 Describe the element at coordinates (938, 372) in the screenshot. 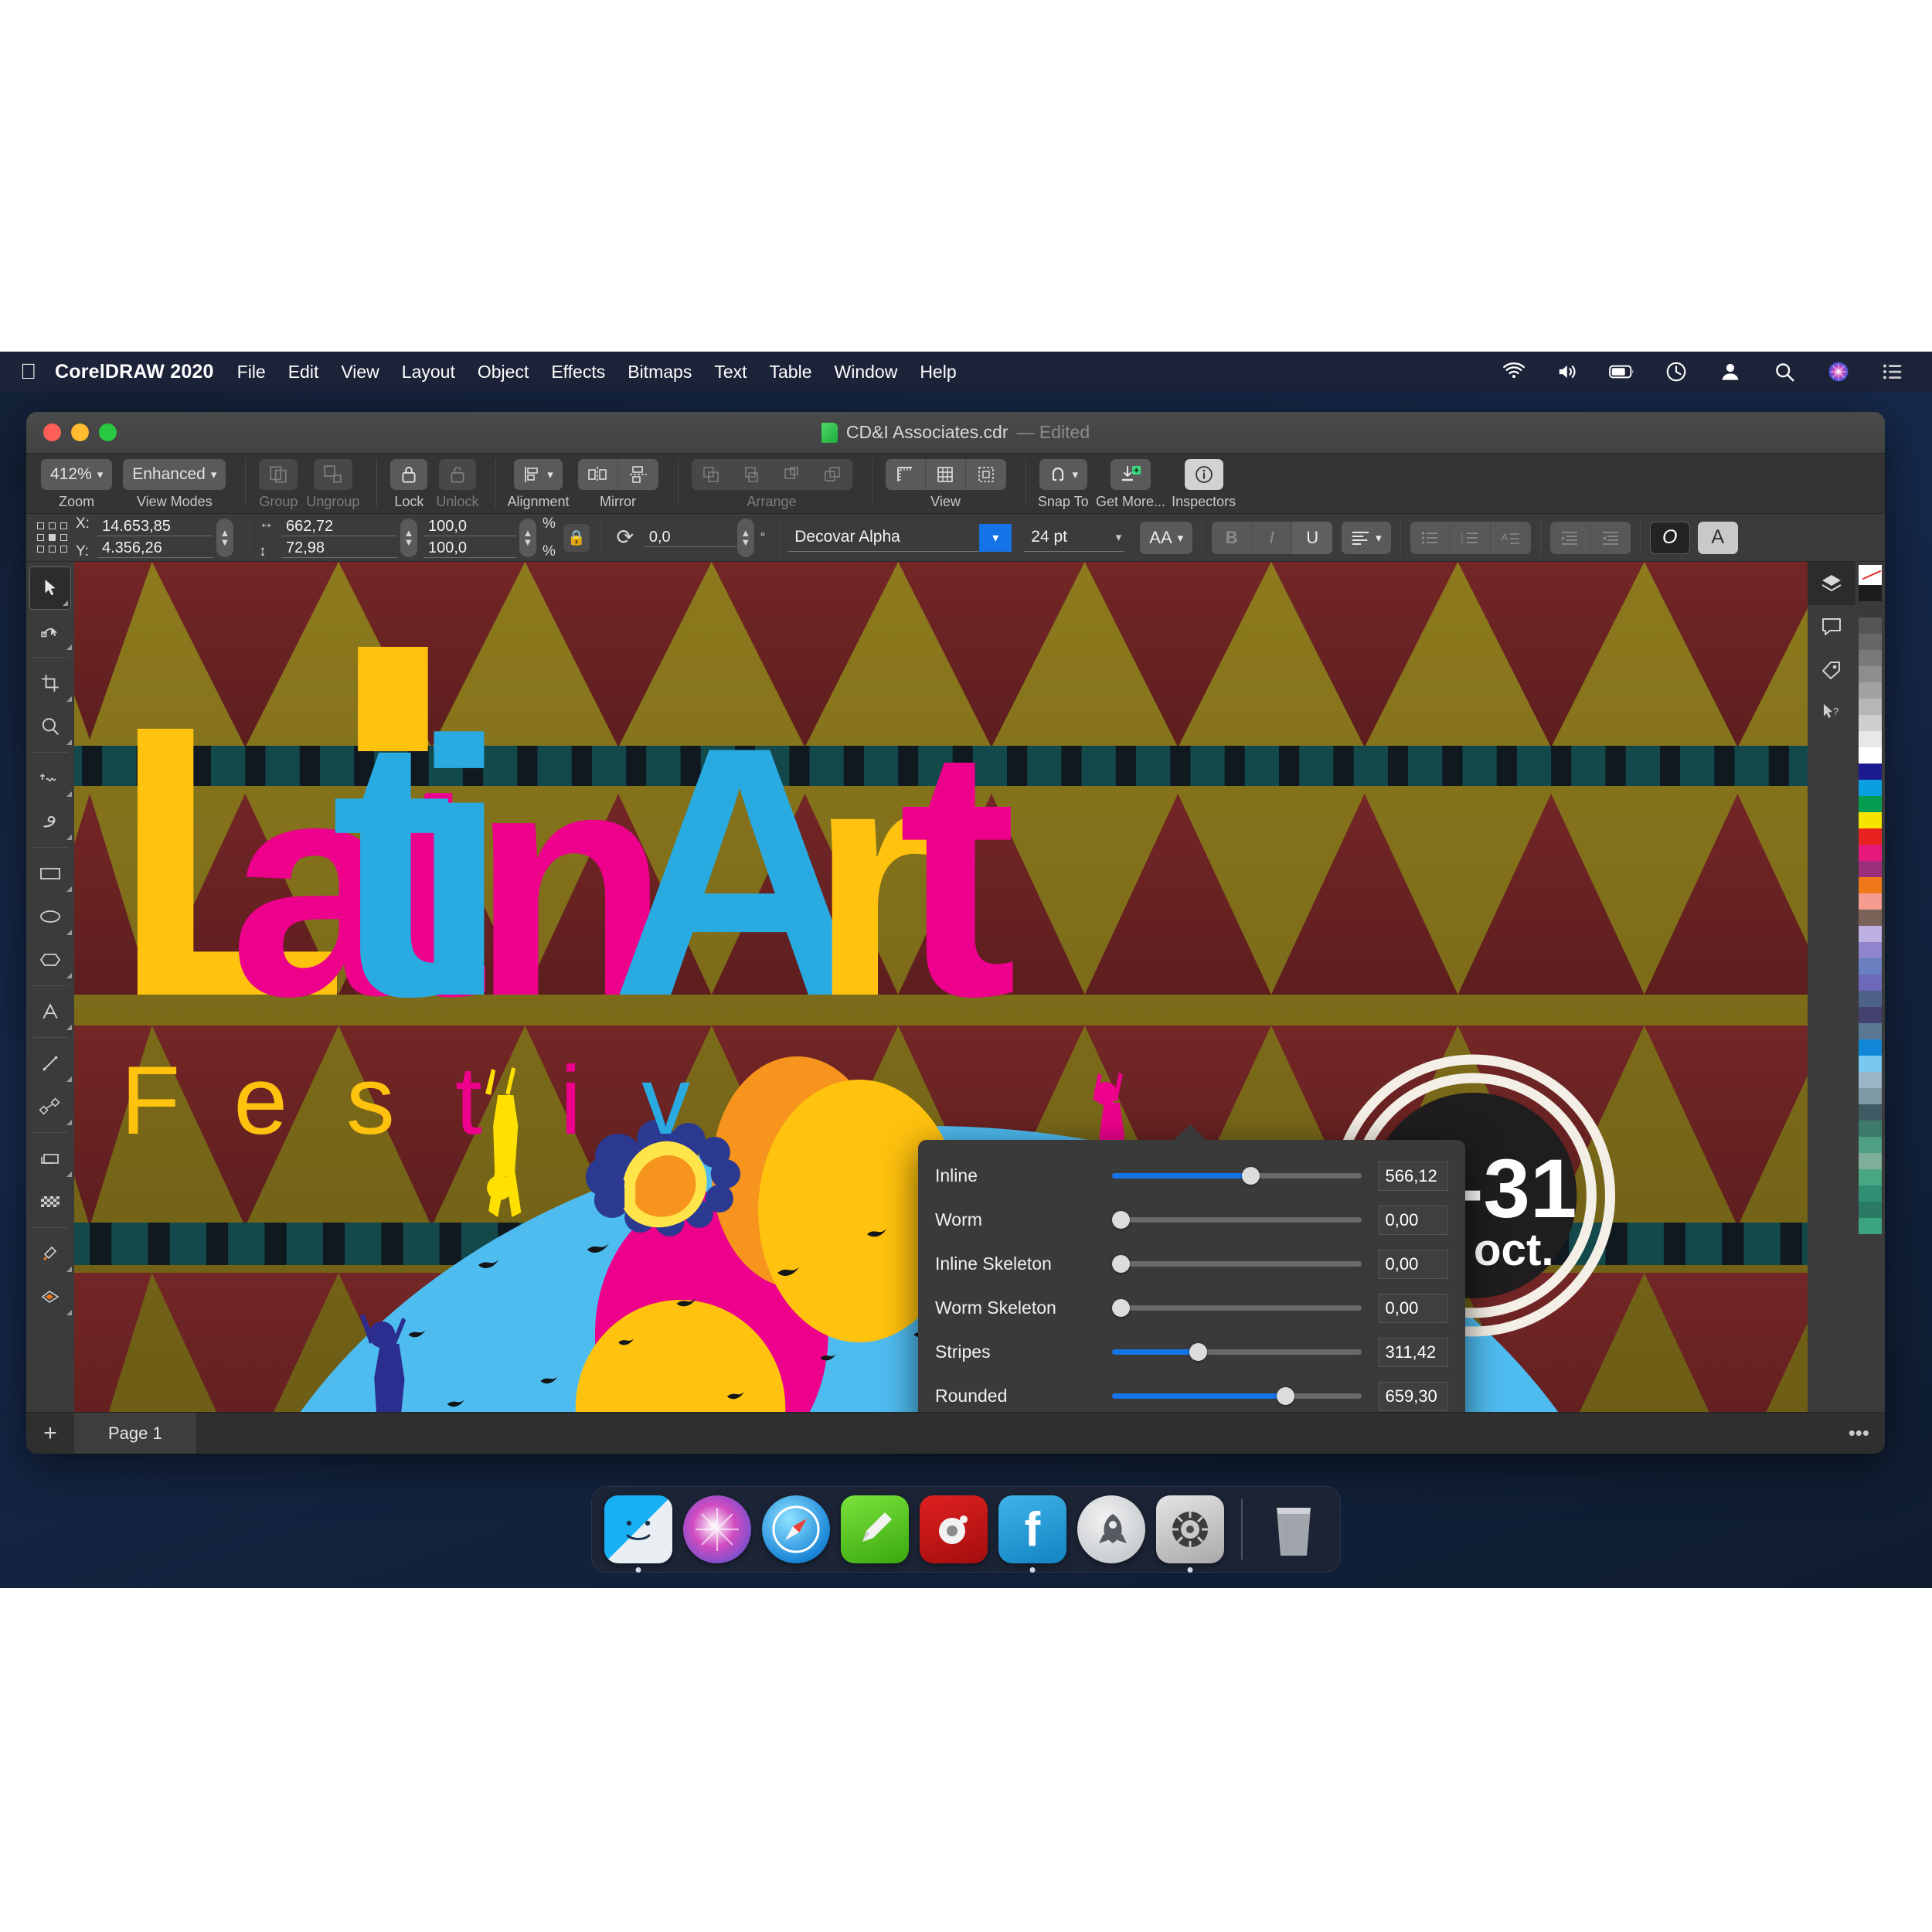

I see `menu-item-help: Help` at that location.